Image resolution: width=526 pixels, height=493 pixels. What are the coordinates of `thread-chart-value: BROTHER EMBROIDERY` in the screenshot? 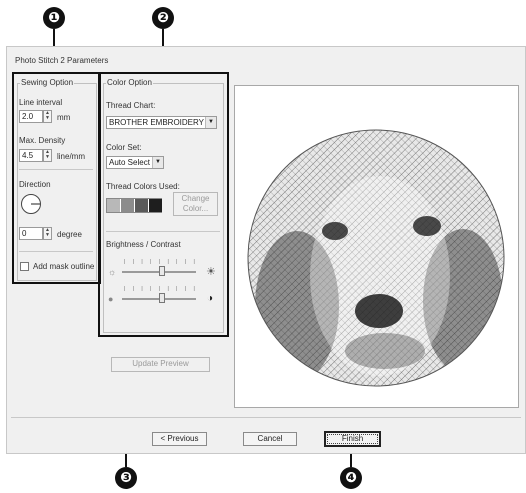 It's located at (156, 122).